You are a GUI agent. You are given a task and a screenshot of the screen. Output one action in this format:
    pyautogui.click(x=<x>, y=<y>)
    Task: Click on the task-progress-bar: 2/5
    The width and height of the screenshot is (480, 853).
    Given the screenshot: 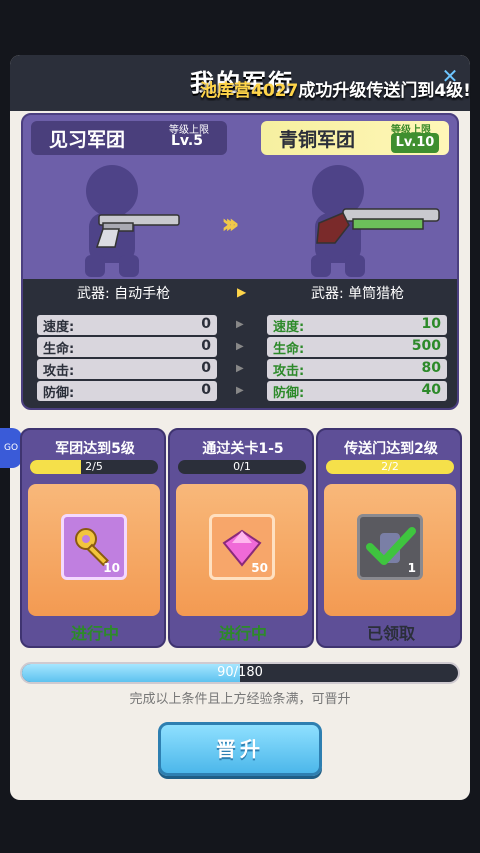 What is the action you would take?
    pyautogui.click(x=94, y=467)
    